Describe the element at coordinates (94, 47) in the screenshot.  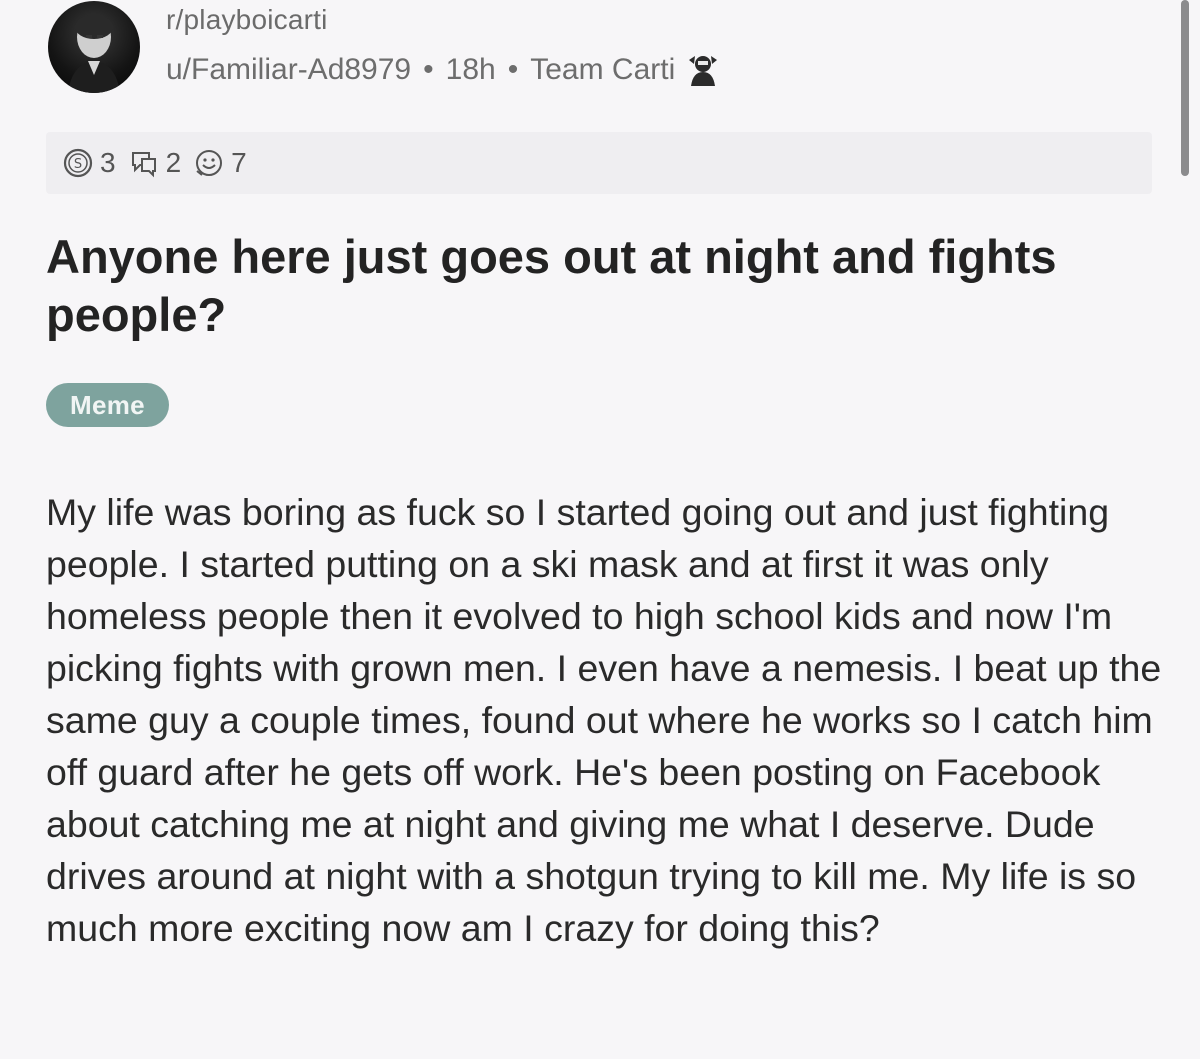
I see `subreddit-avatar` at that location.